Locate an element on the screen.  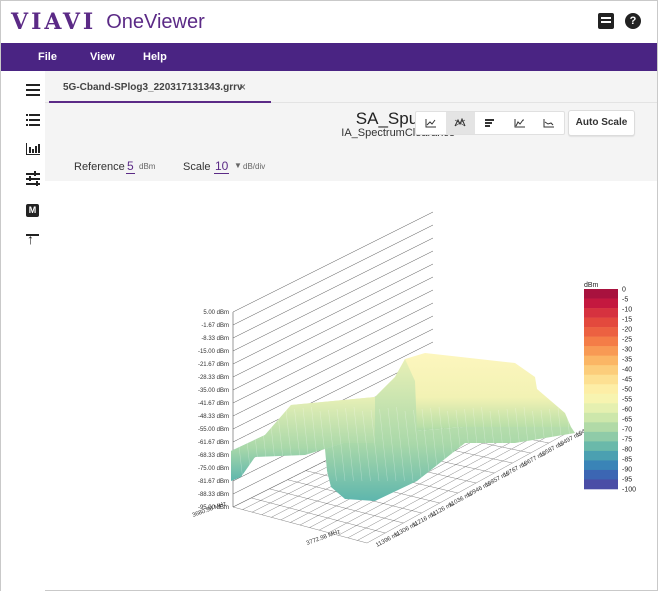
upload-icon is located at coordinates (33, 239).